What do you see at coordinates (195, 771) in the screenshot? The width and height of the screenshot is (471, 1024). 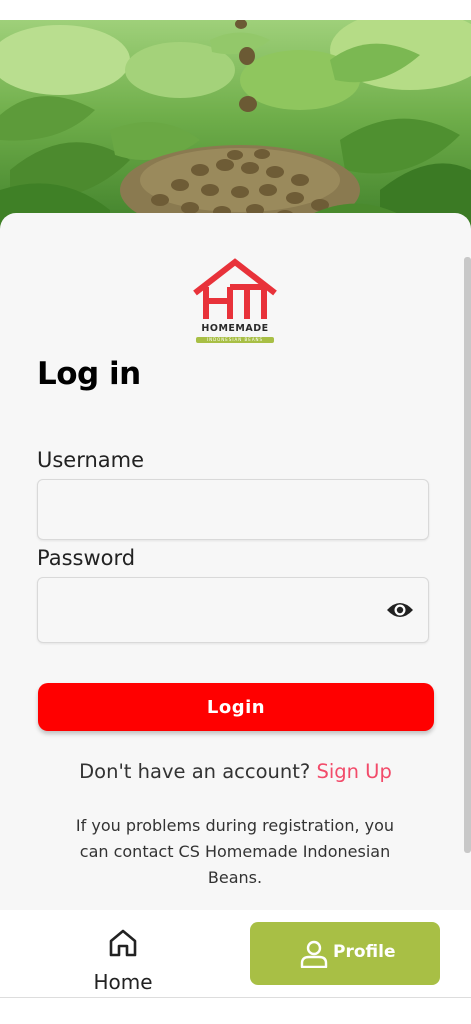 I see `signup-prompt: Don't have an account?` at bounding box center [195, 771].